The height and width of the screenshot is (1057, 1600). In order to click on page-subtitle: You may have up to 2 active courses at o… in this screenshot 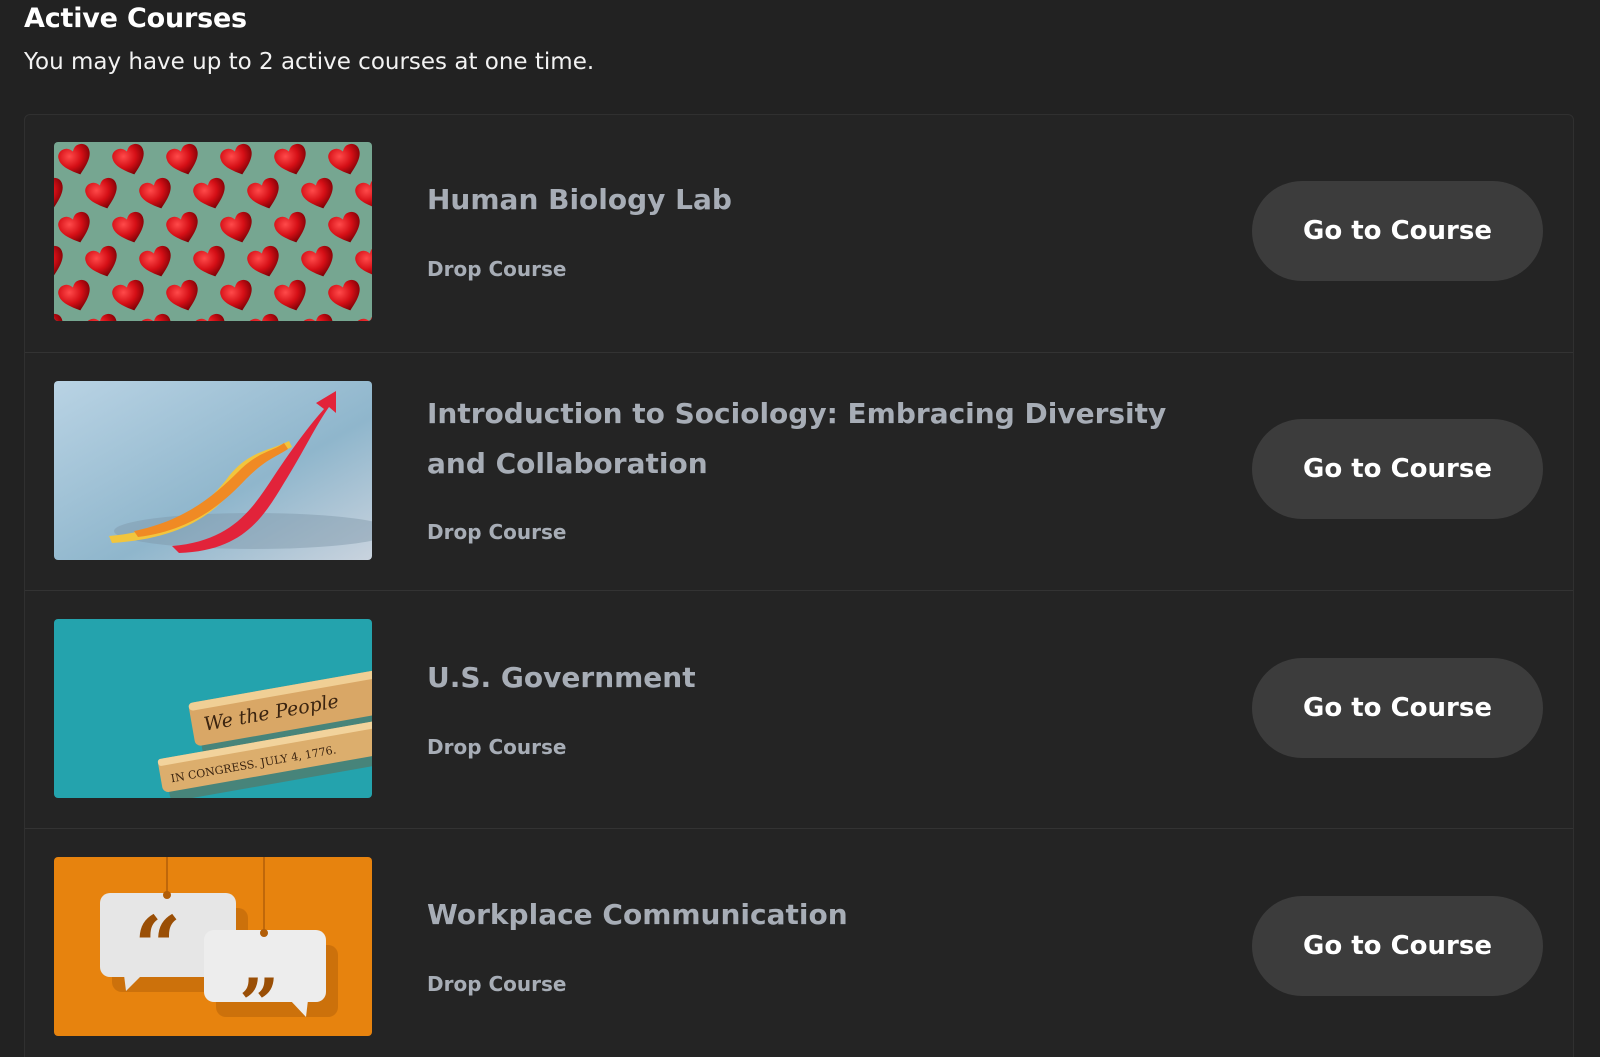, I will do `click(309, 62)`.